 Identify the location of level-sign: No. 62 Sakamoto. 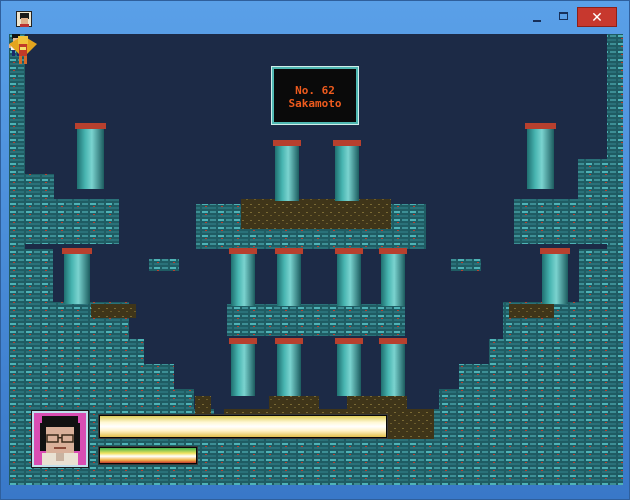
(315, 95).